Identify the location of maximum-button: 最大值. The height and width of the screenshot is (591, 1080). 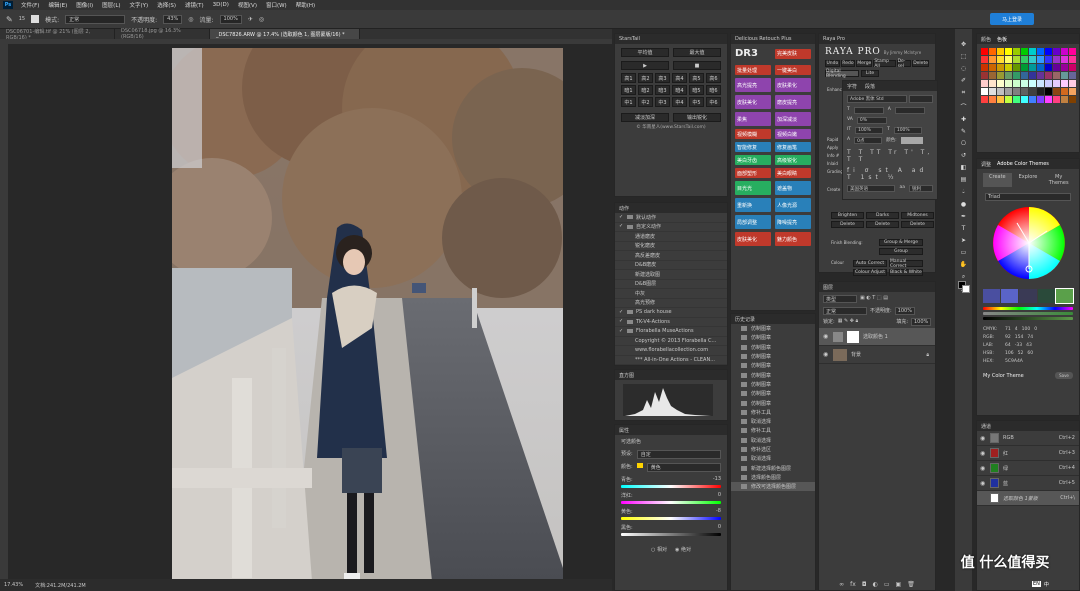
(697, 52).